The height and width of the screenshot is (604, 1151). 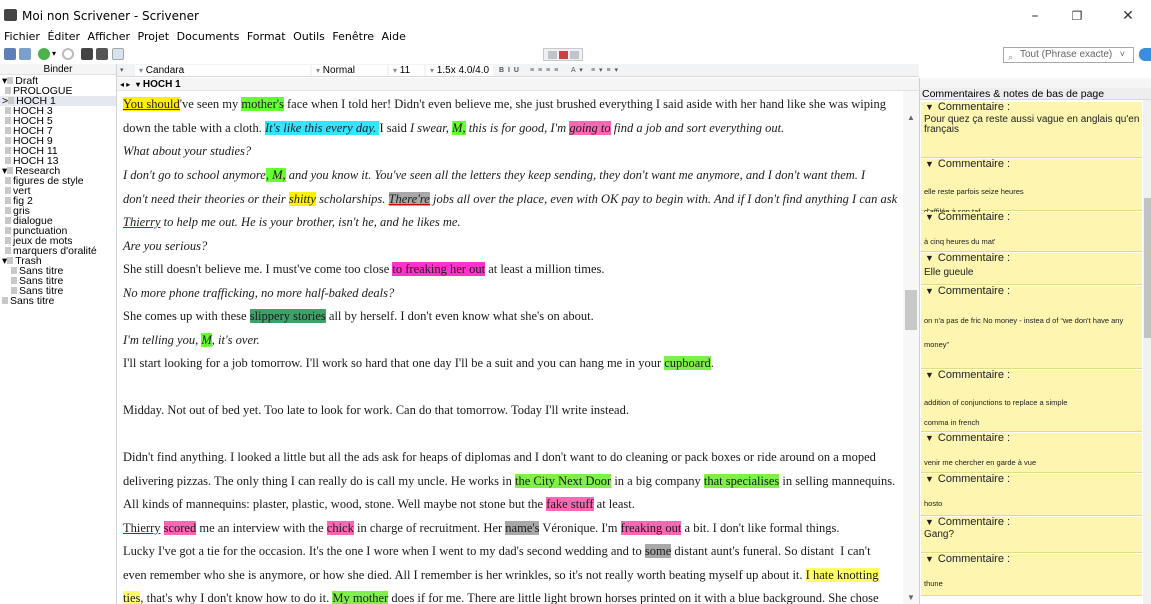 What do you see at coordinates (1145, 54) in the screenshot?
I see `help-icon` at bounding box center [1145, 54].